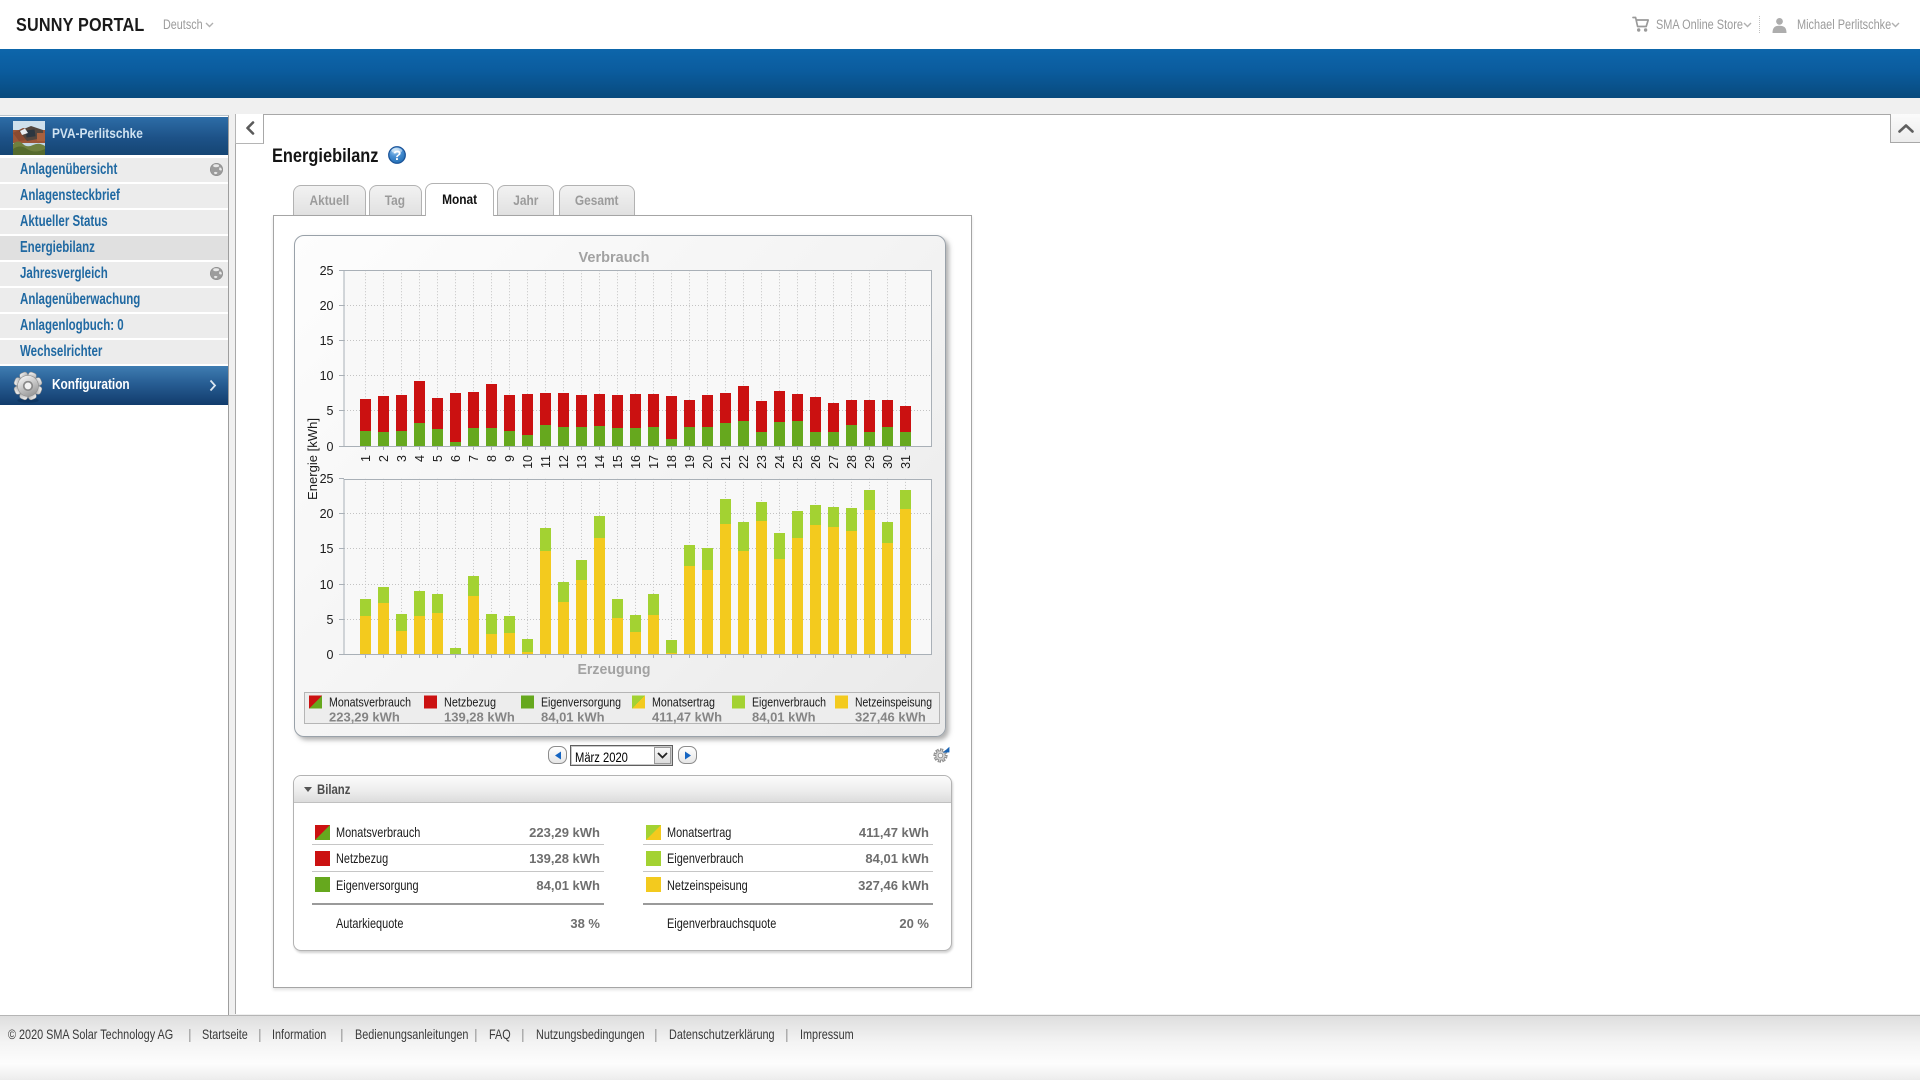  Describe the element at coordinates (366, 458) in the screenshot. I see `svg-text: 1` at that location.